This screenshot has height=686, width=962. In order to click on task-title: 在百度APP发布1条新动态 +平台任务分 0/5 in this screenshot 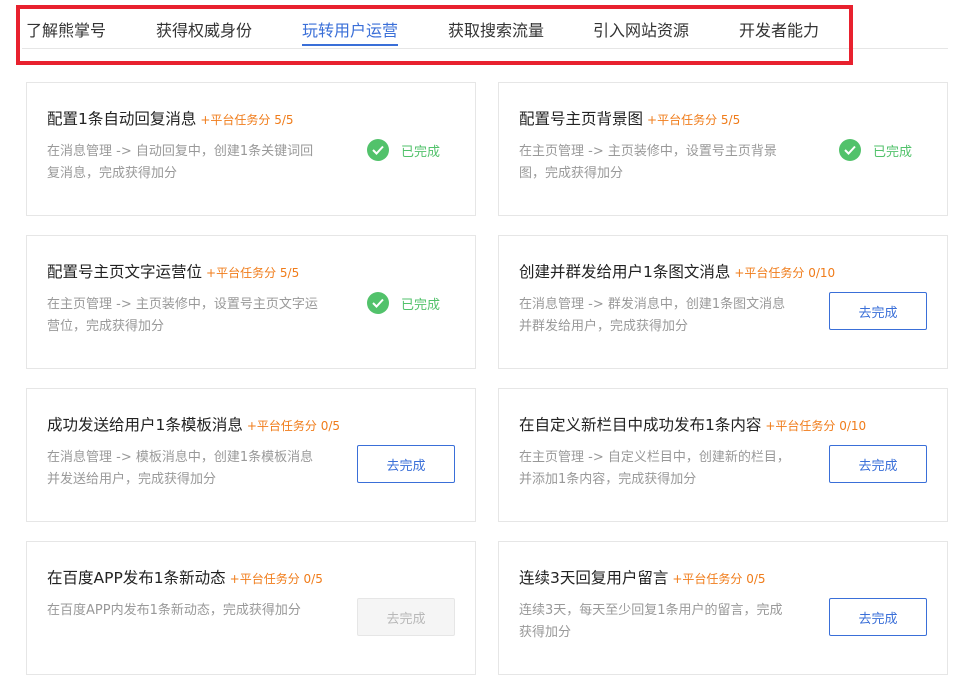, I will do `click(185, 578)`.